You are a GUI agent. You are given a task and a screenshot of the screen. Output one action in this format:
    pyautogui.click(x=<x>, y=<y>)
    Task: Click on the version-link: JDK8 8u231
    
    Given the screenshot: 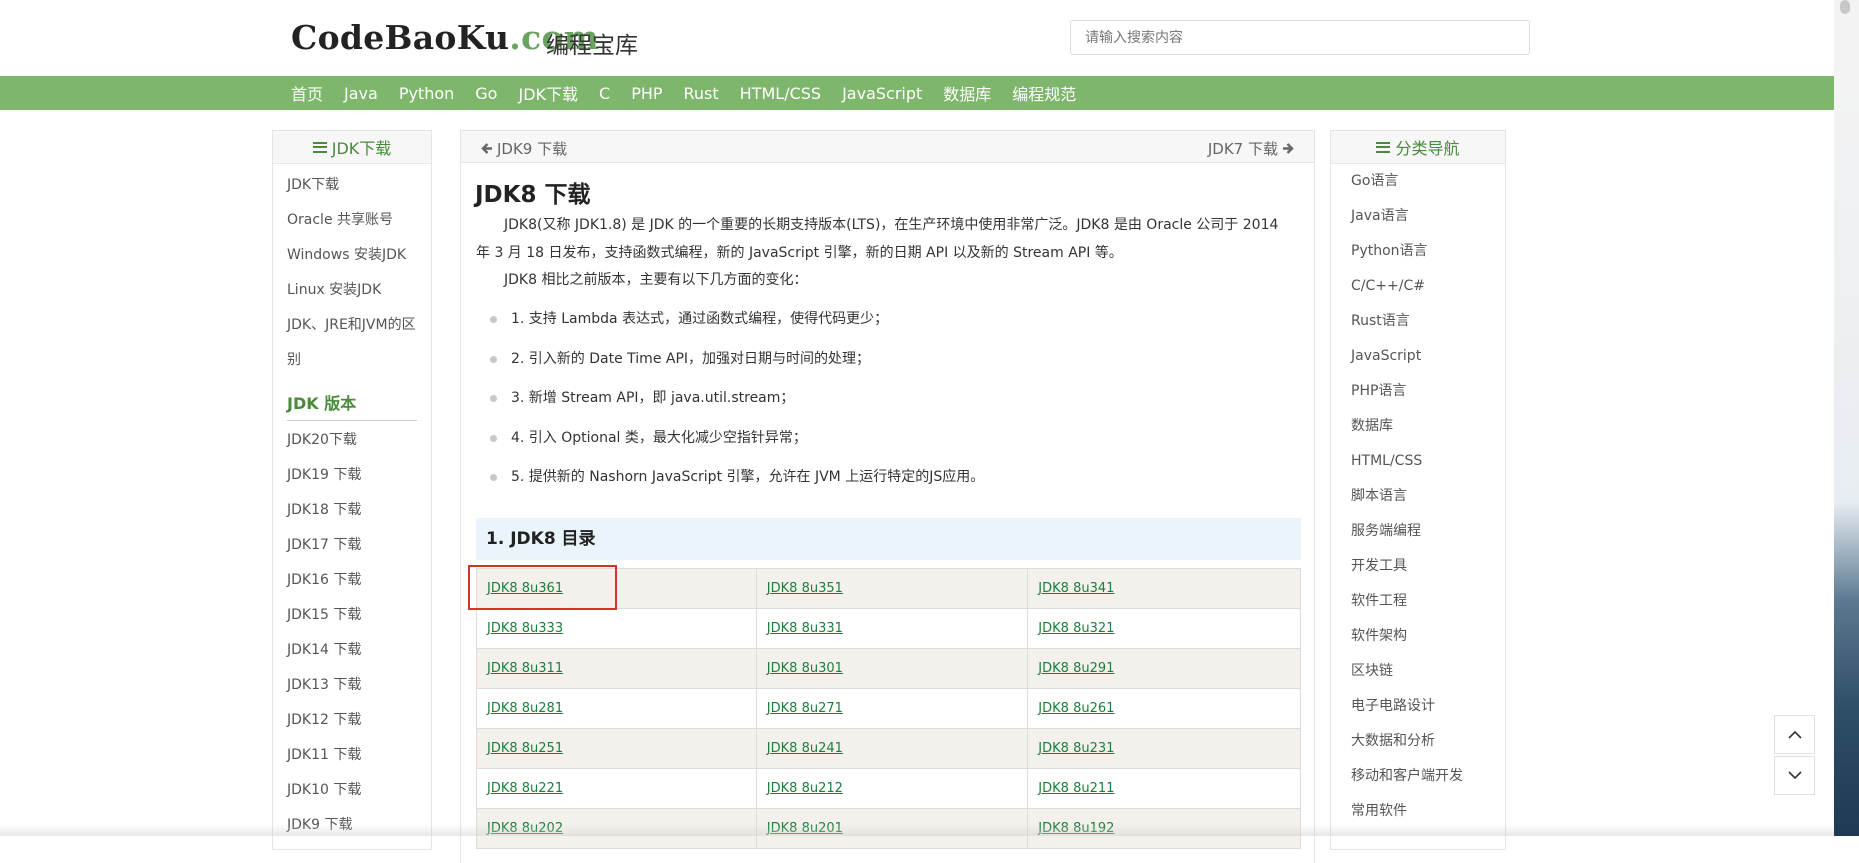 What is the action you would take?
    pyautogui.click(x=1076, y=748)
    